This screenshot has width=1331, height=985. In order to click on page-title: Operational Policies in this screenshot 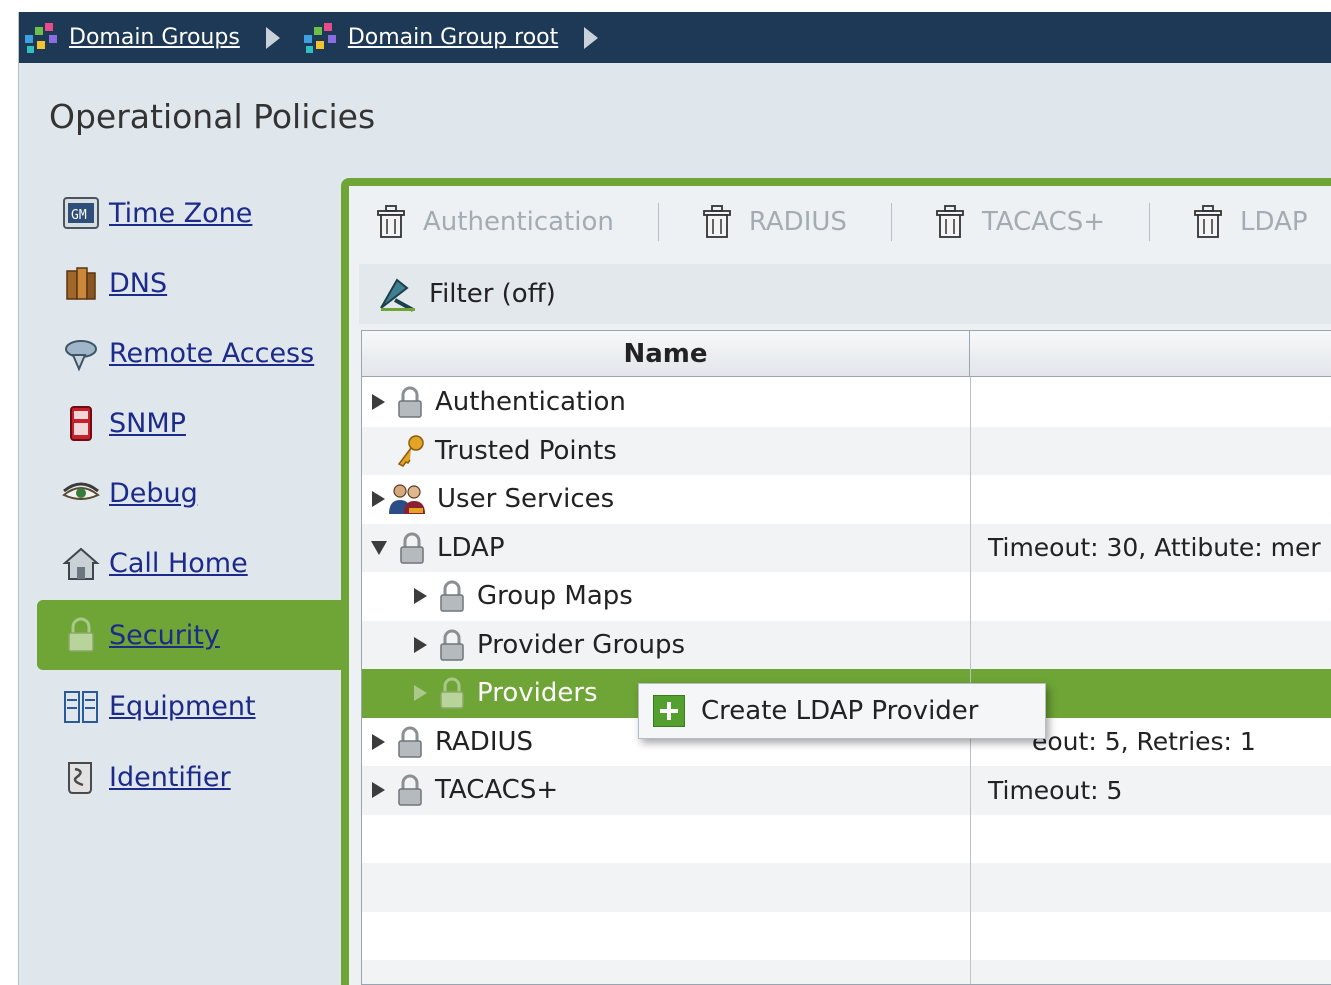, I will do `click(212, 116)`.